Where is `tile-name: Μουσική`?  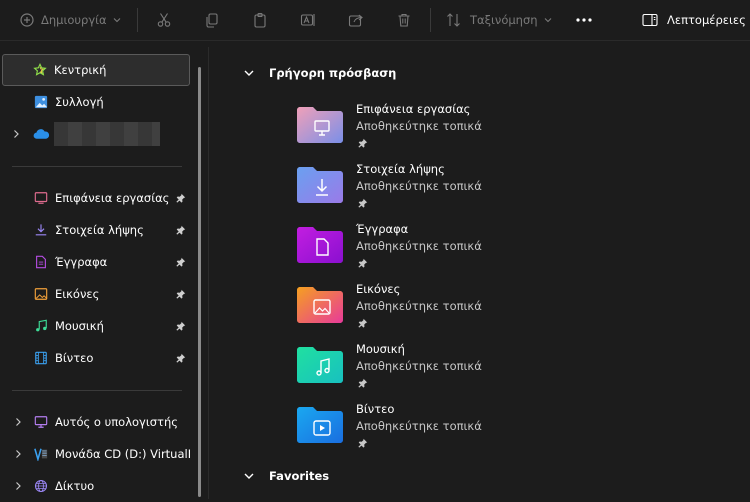
tile-name: Μουσική is located at coordinates (380, 349).